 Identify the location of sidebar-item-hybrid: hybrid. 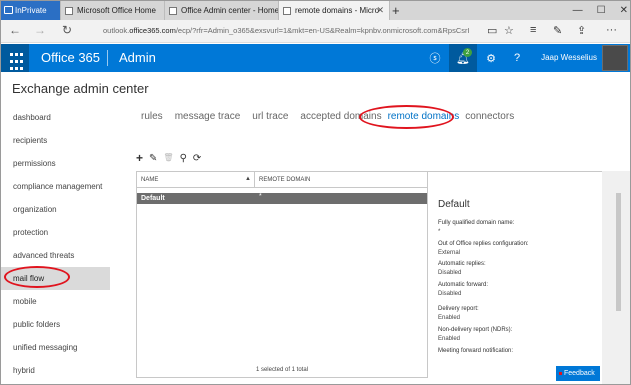
(55, 370).